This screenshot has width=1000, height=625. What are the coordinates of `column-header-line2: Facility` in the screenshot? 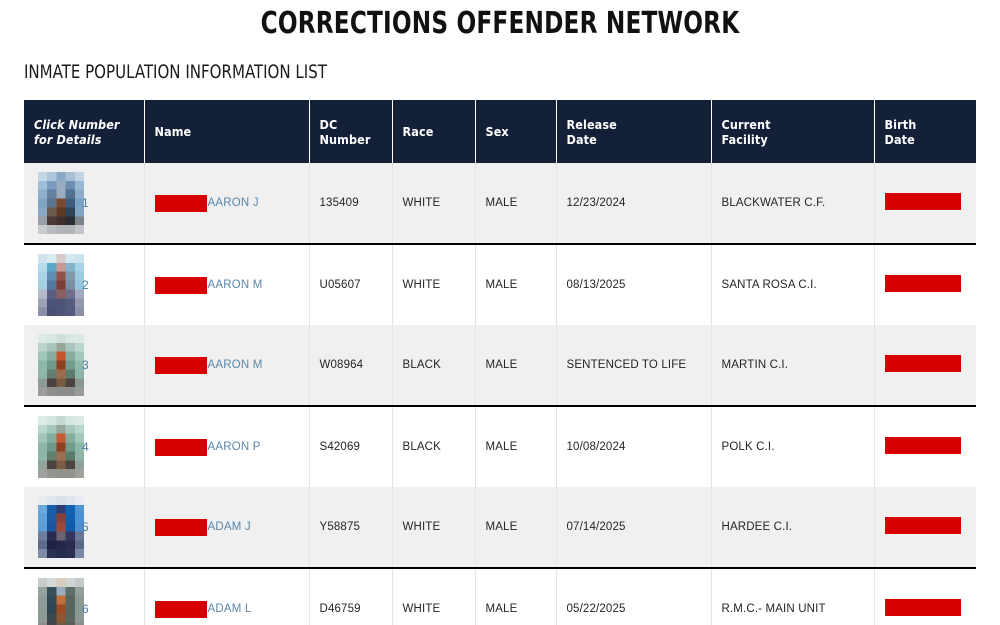 It's located at (744, 139).